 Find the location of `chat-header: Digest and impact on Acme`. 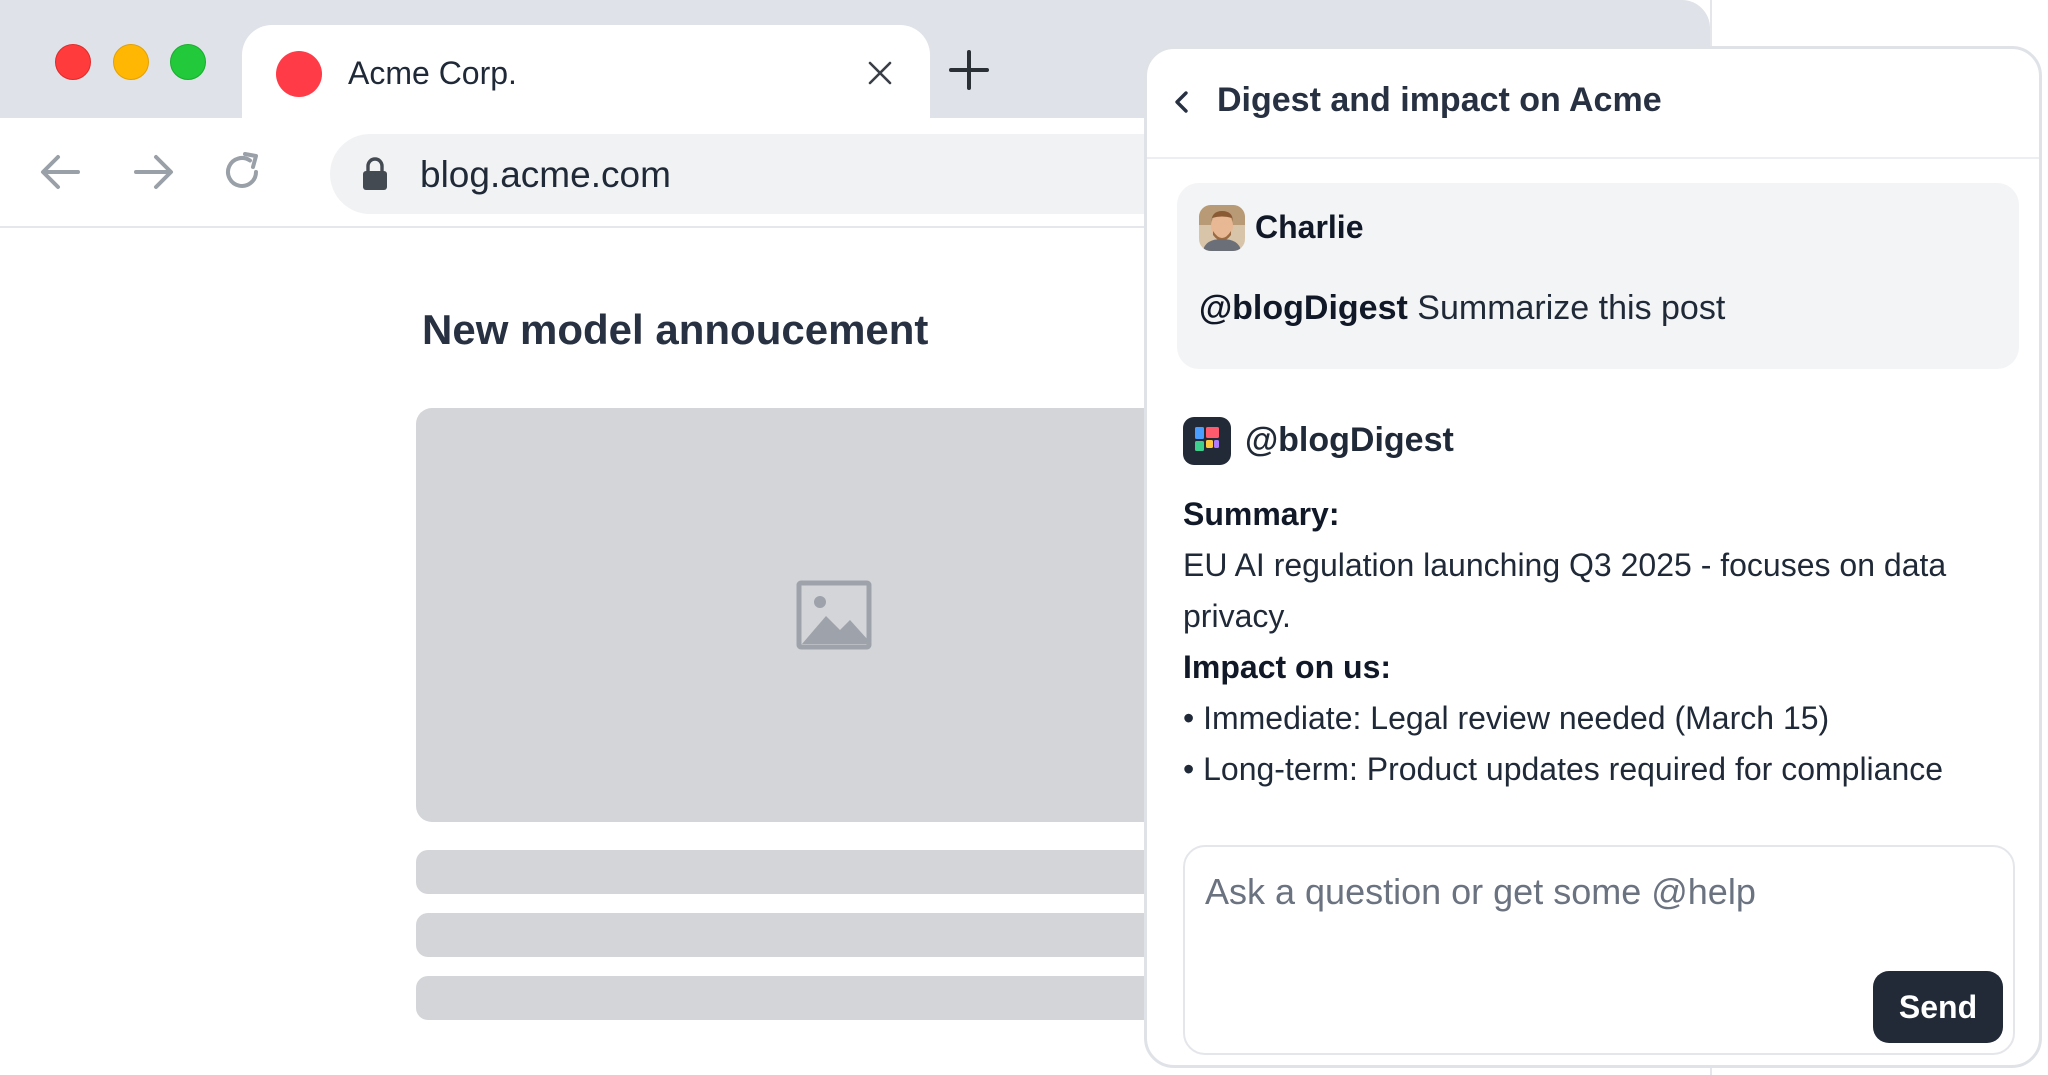

chat-header: Digest and impact on Acme is located at coordinates (1593, 104).